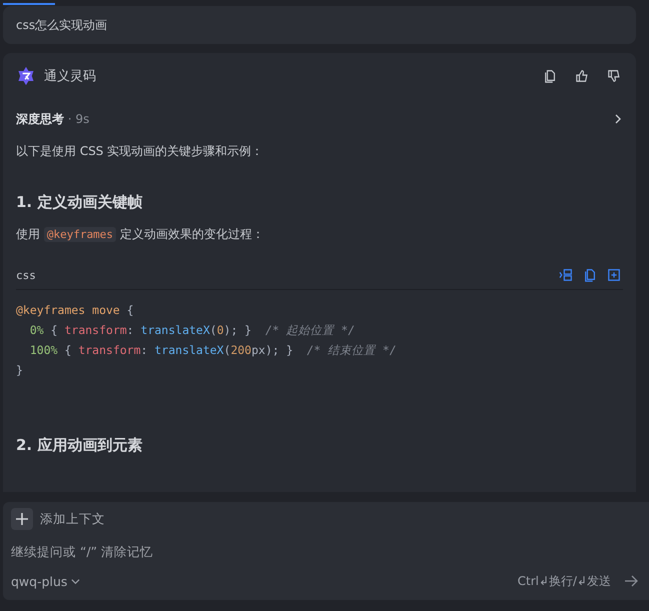 The height and width of the screenshot is (611, 649). Describe the element at coordinates (566, 275) in the screenshot. I see `insert-icon` at that location.